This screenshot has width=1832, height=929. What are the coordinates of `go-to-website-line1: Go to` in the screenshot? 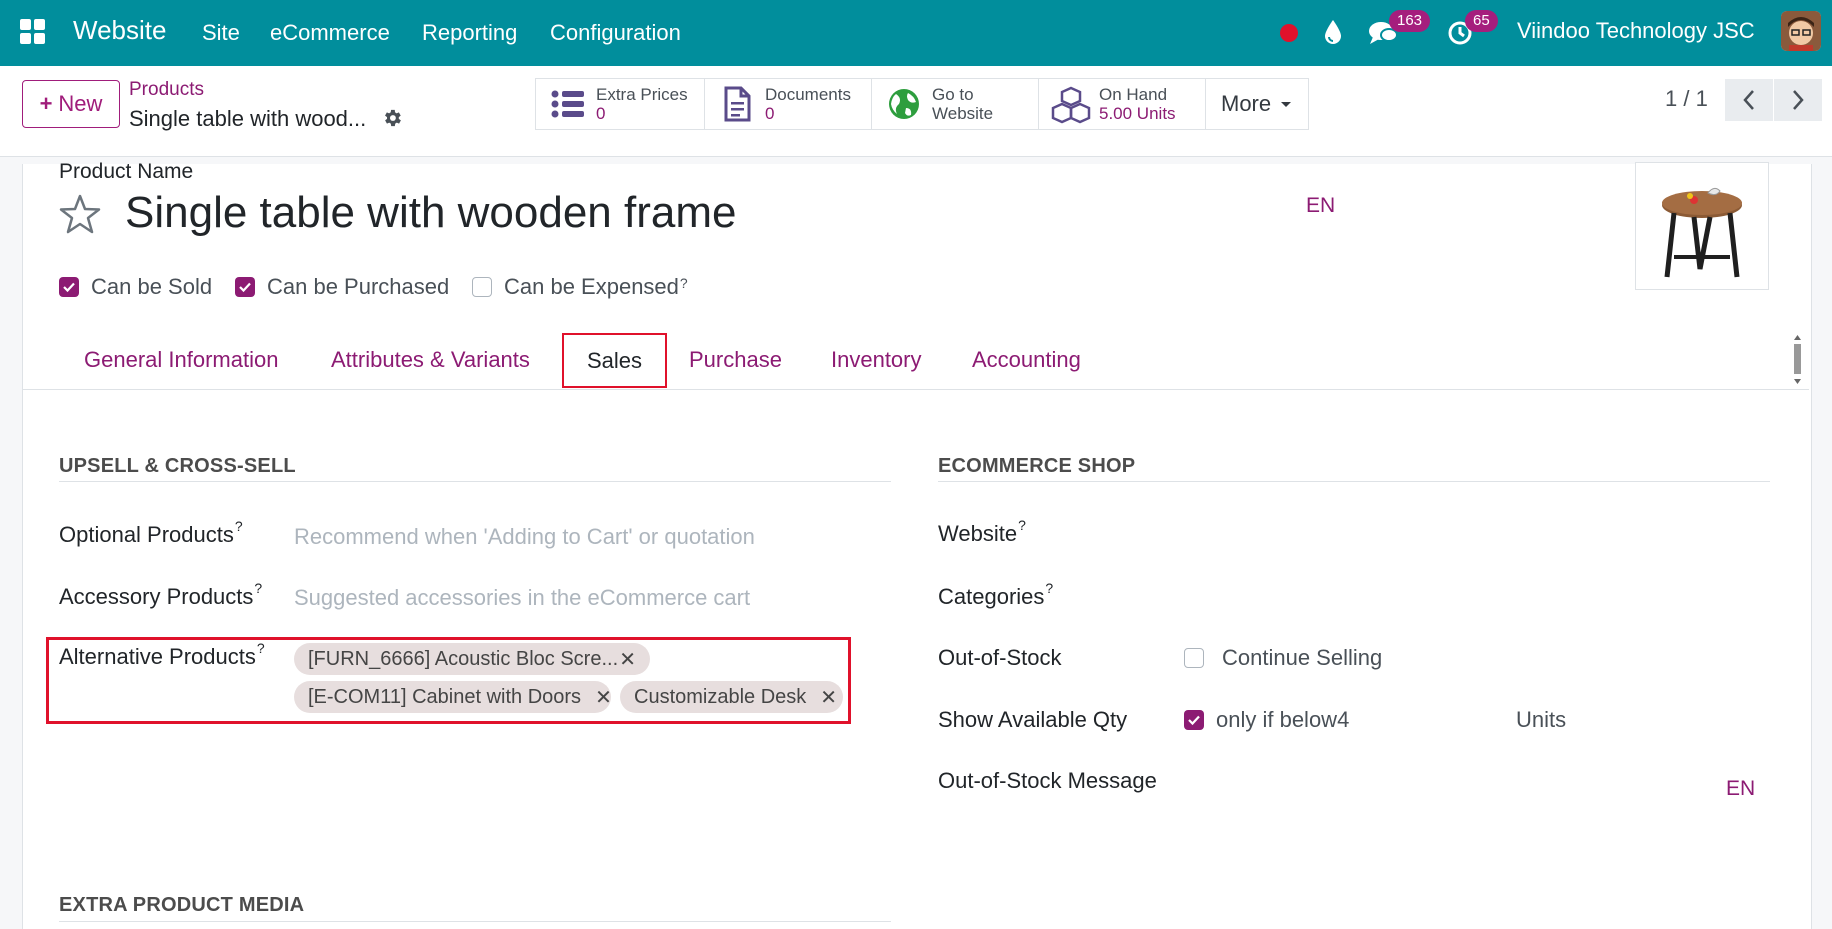 It's located at (953, 94).